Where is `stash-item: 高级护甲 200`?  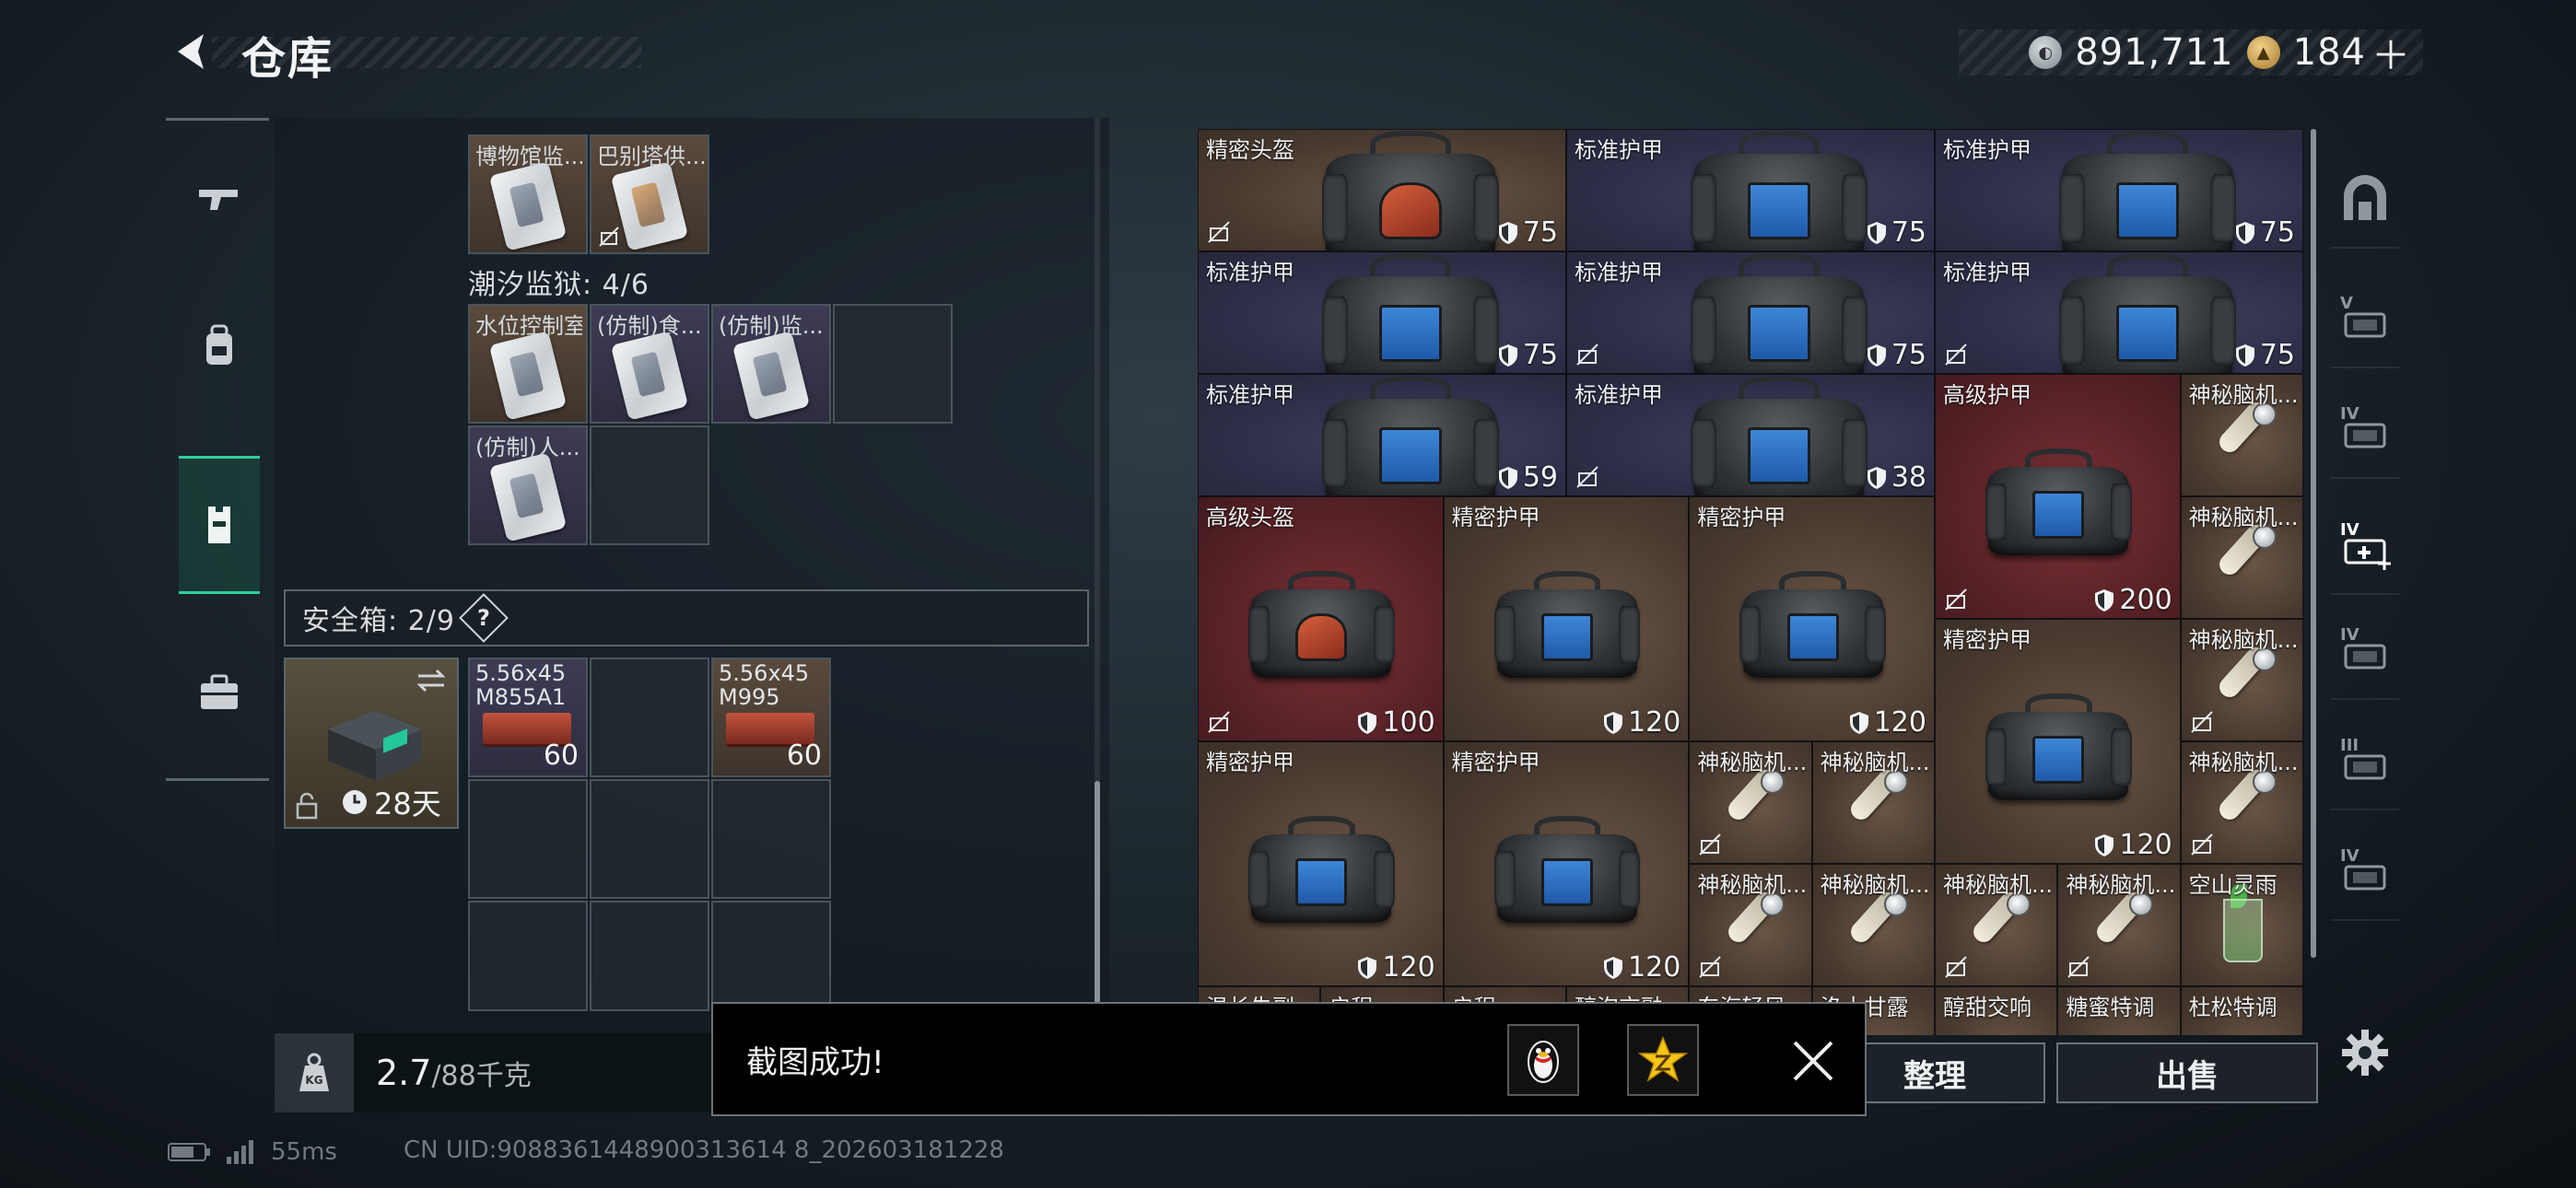 stash-item: 高级护甲 200 is located at coordinates (2058, 496).